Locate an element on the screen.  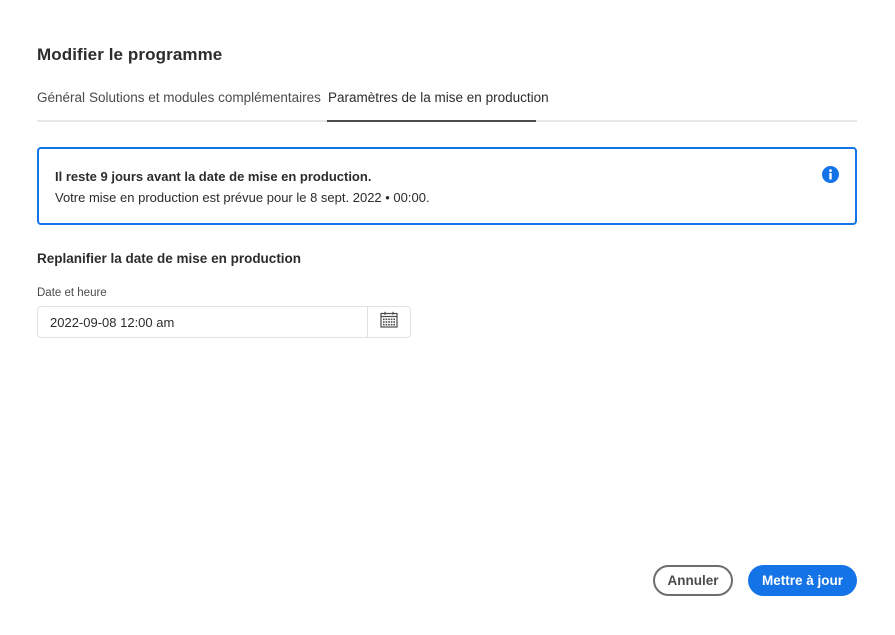
tab-production-settings: Paramètres de la mise en production is located at coordinates (438, 97).